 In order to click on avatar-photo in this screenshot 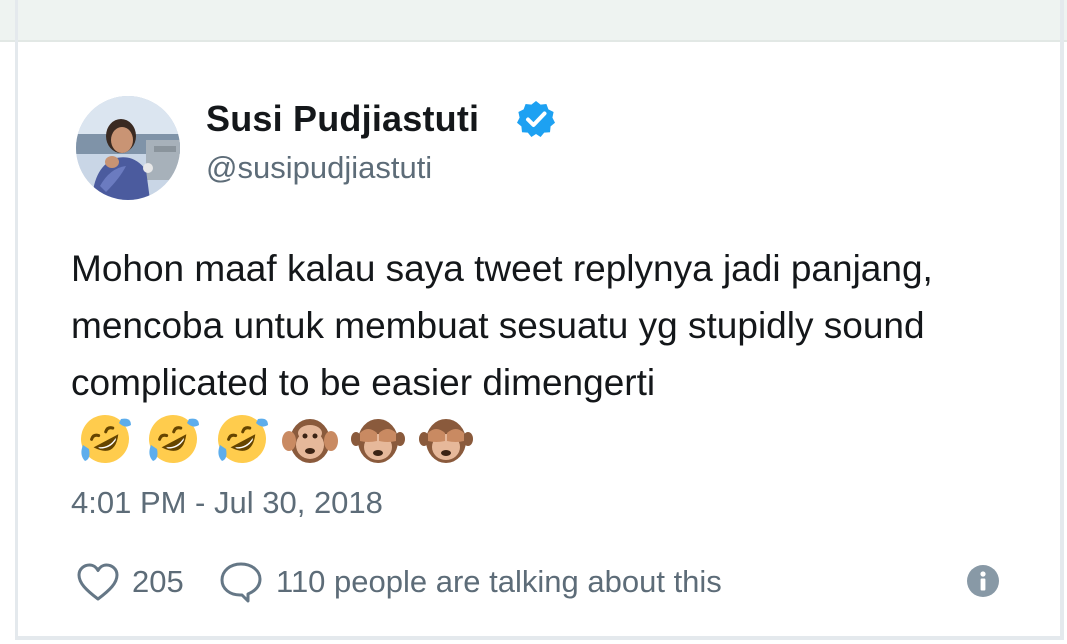, I will do `click(128, 148)`.